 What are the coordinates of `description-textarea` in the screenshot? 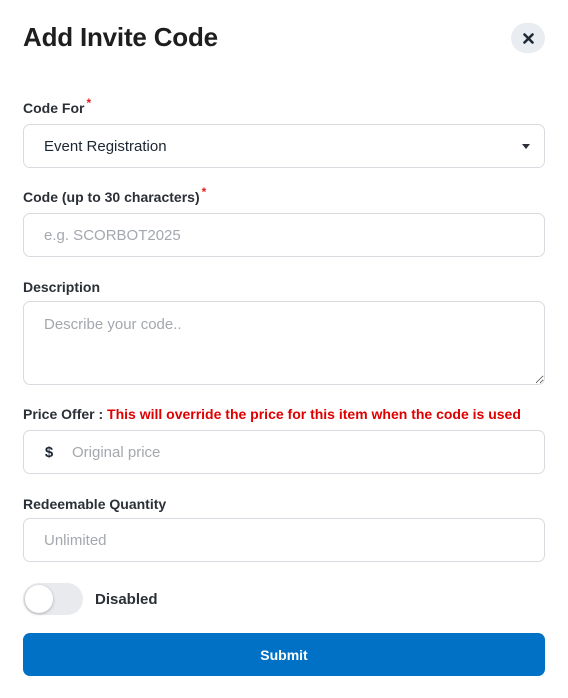 It's located at (284, 343).